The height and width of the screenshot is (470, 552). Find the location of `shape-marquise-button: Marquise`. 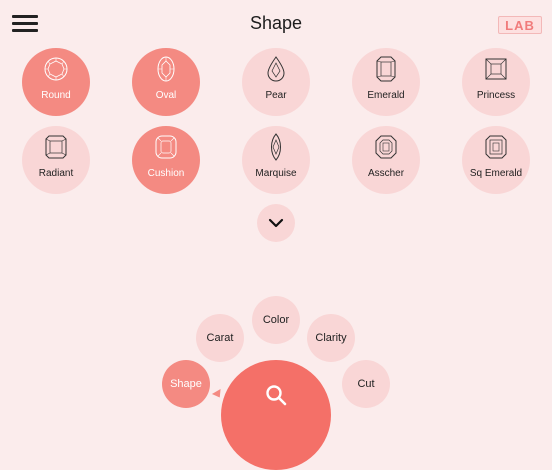

shape-marquise-button: Marquise is located at coordinates (276, 160).